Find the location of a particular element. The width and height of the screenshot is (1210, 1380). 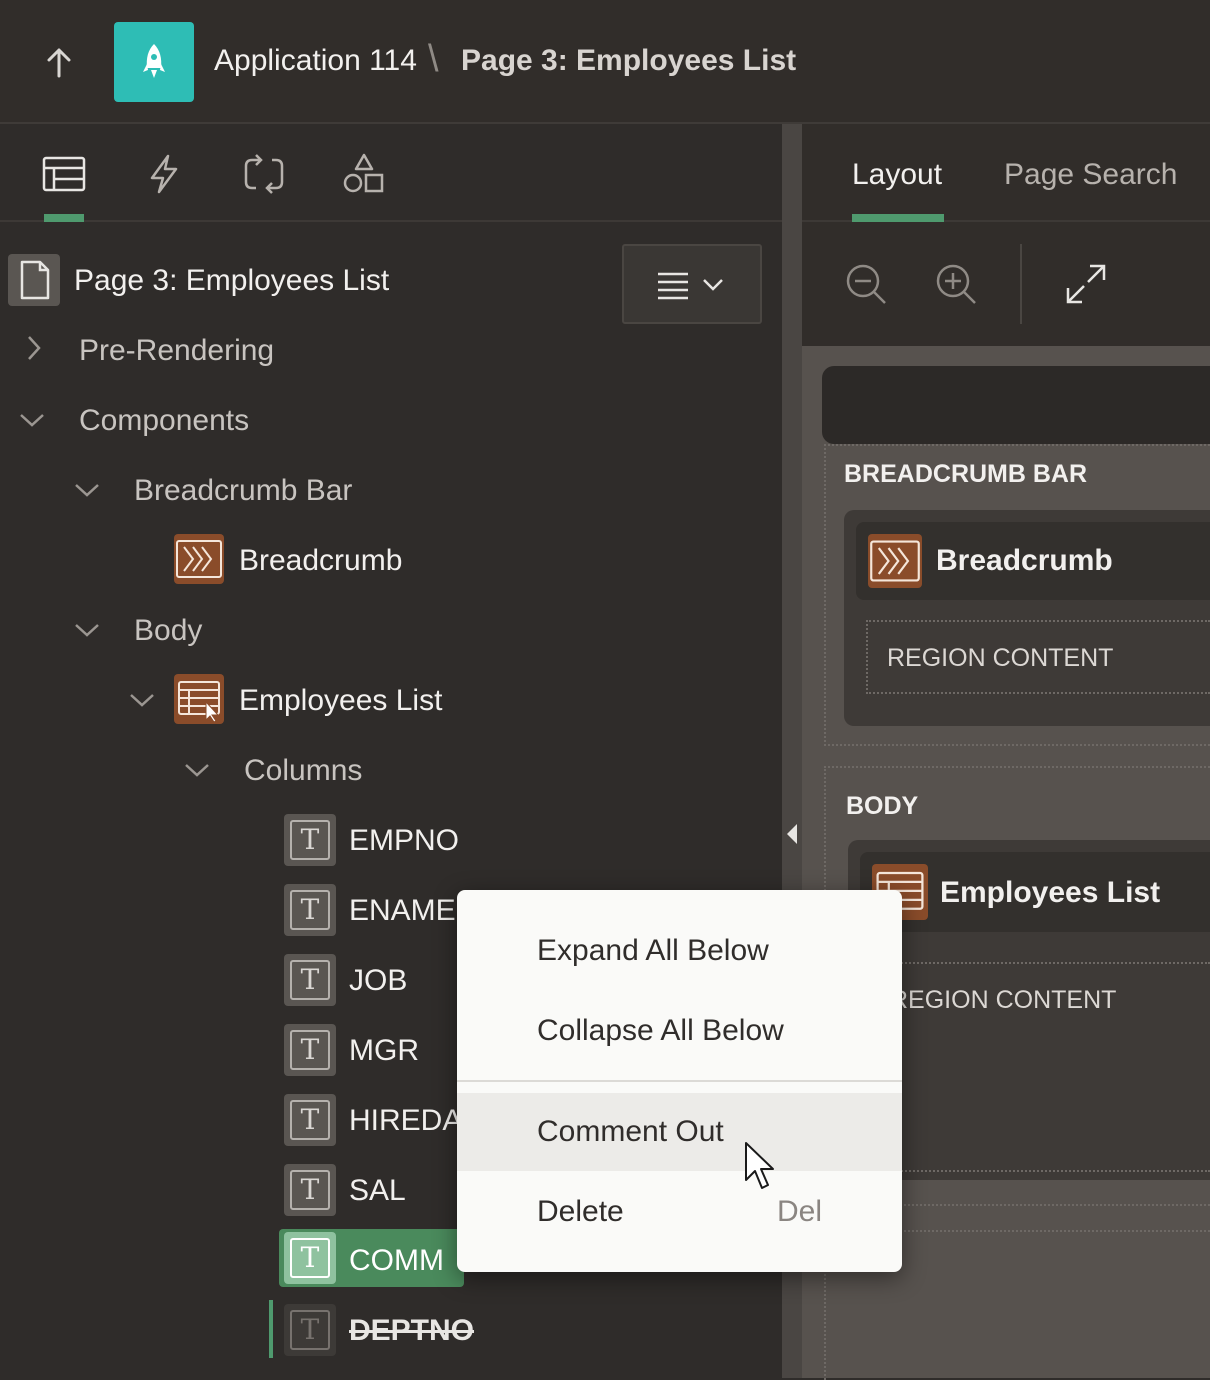

menu-item-collapse-all-below: Collapse All Below is located at coordinates (679, 1031).